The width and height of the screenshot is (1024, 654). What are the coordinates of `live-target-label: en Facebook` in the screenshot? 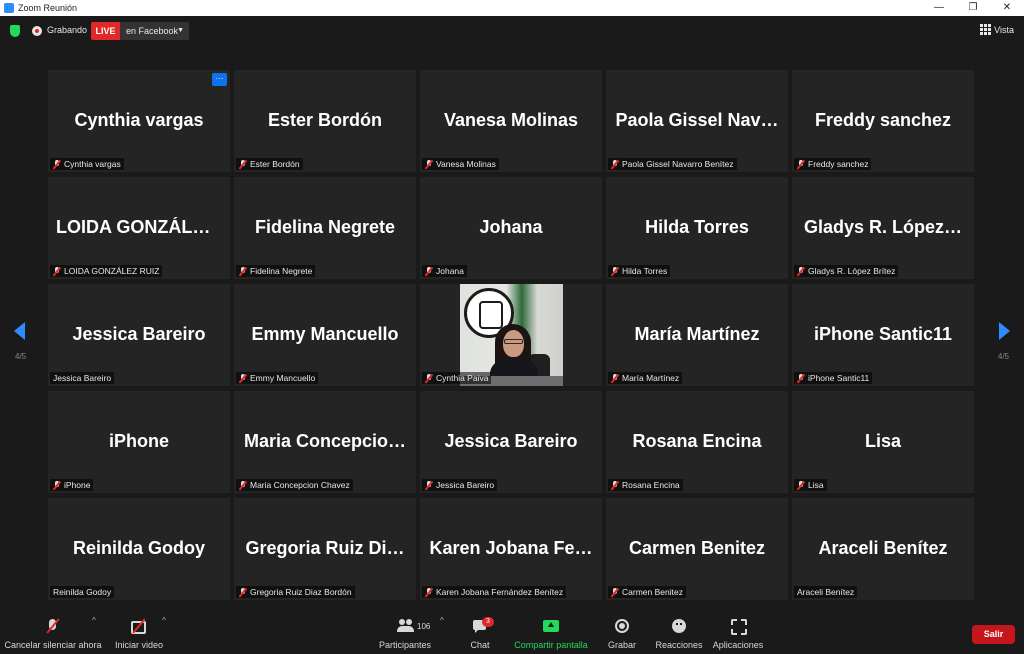 It's located at (152, 31).